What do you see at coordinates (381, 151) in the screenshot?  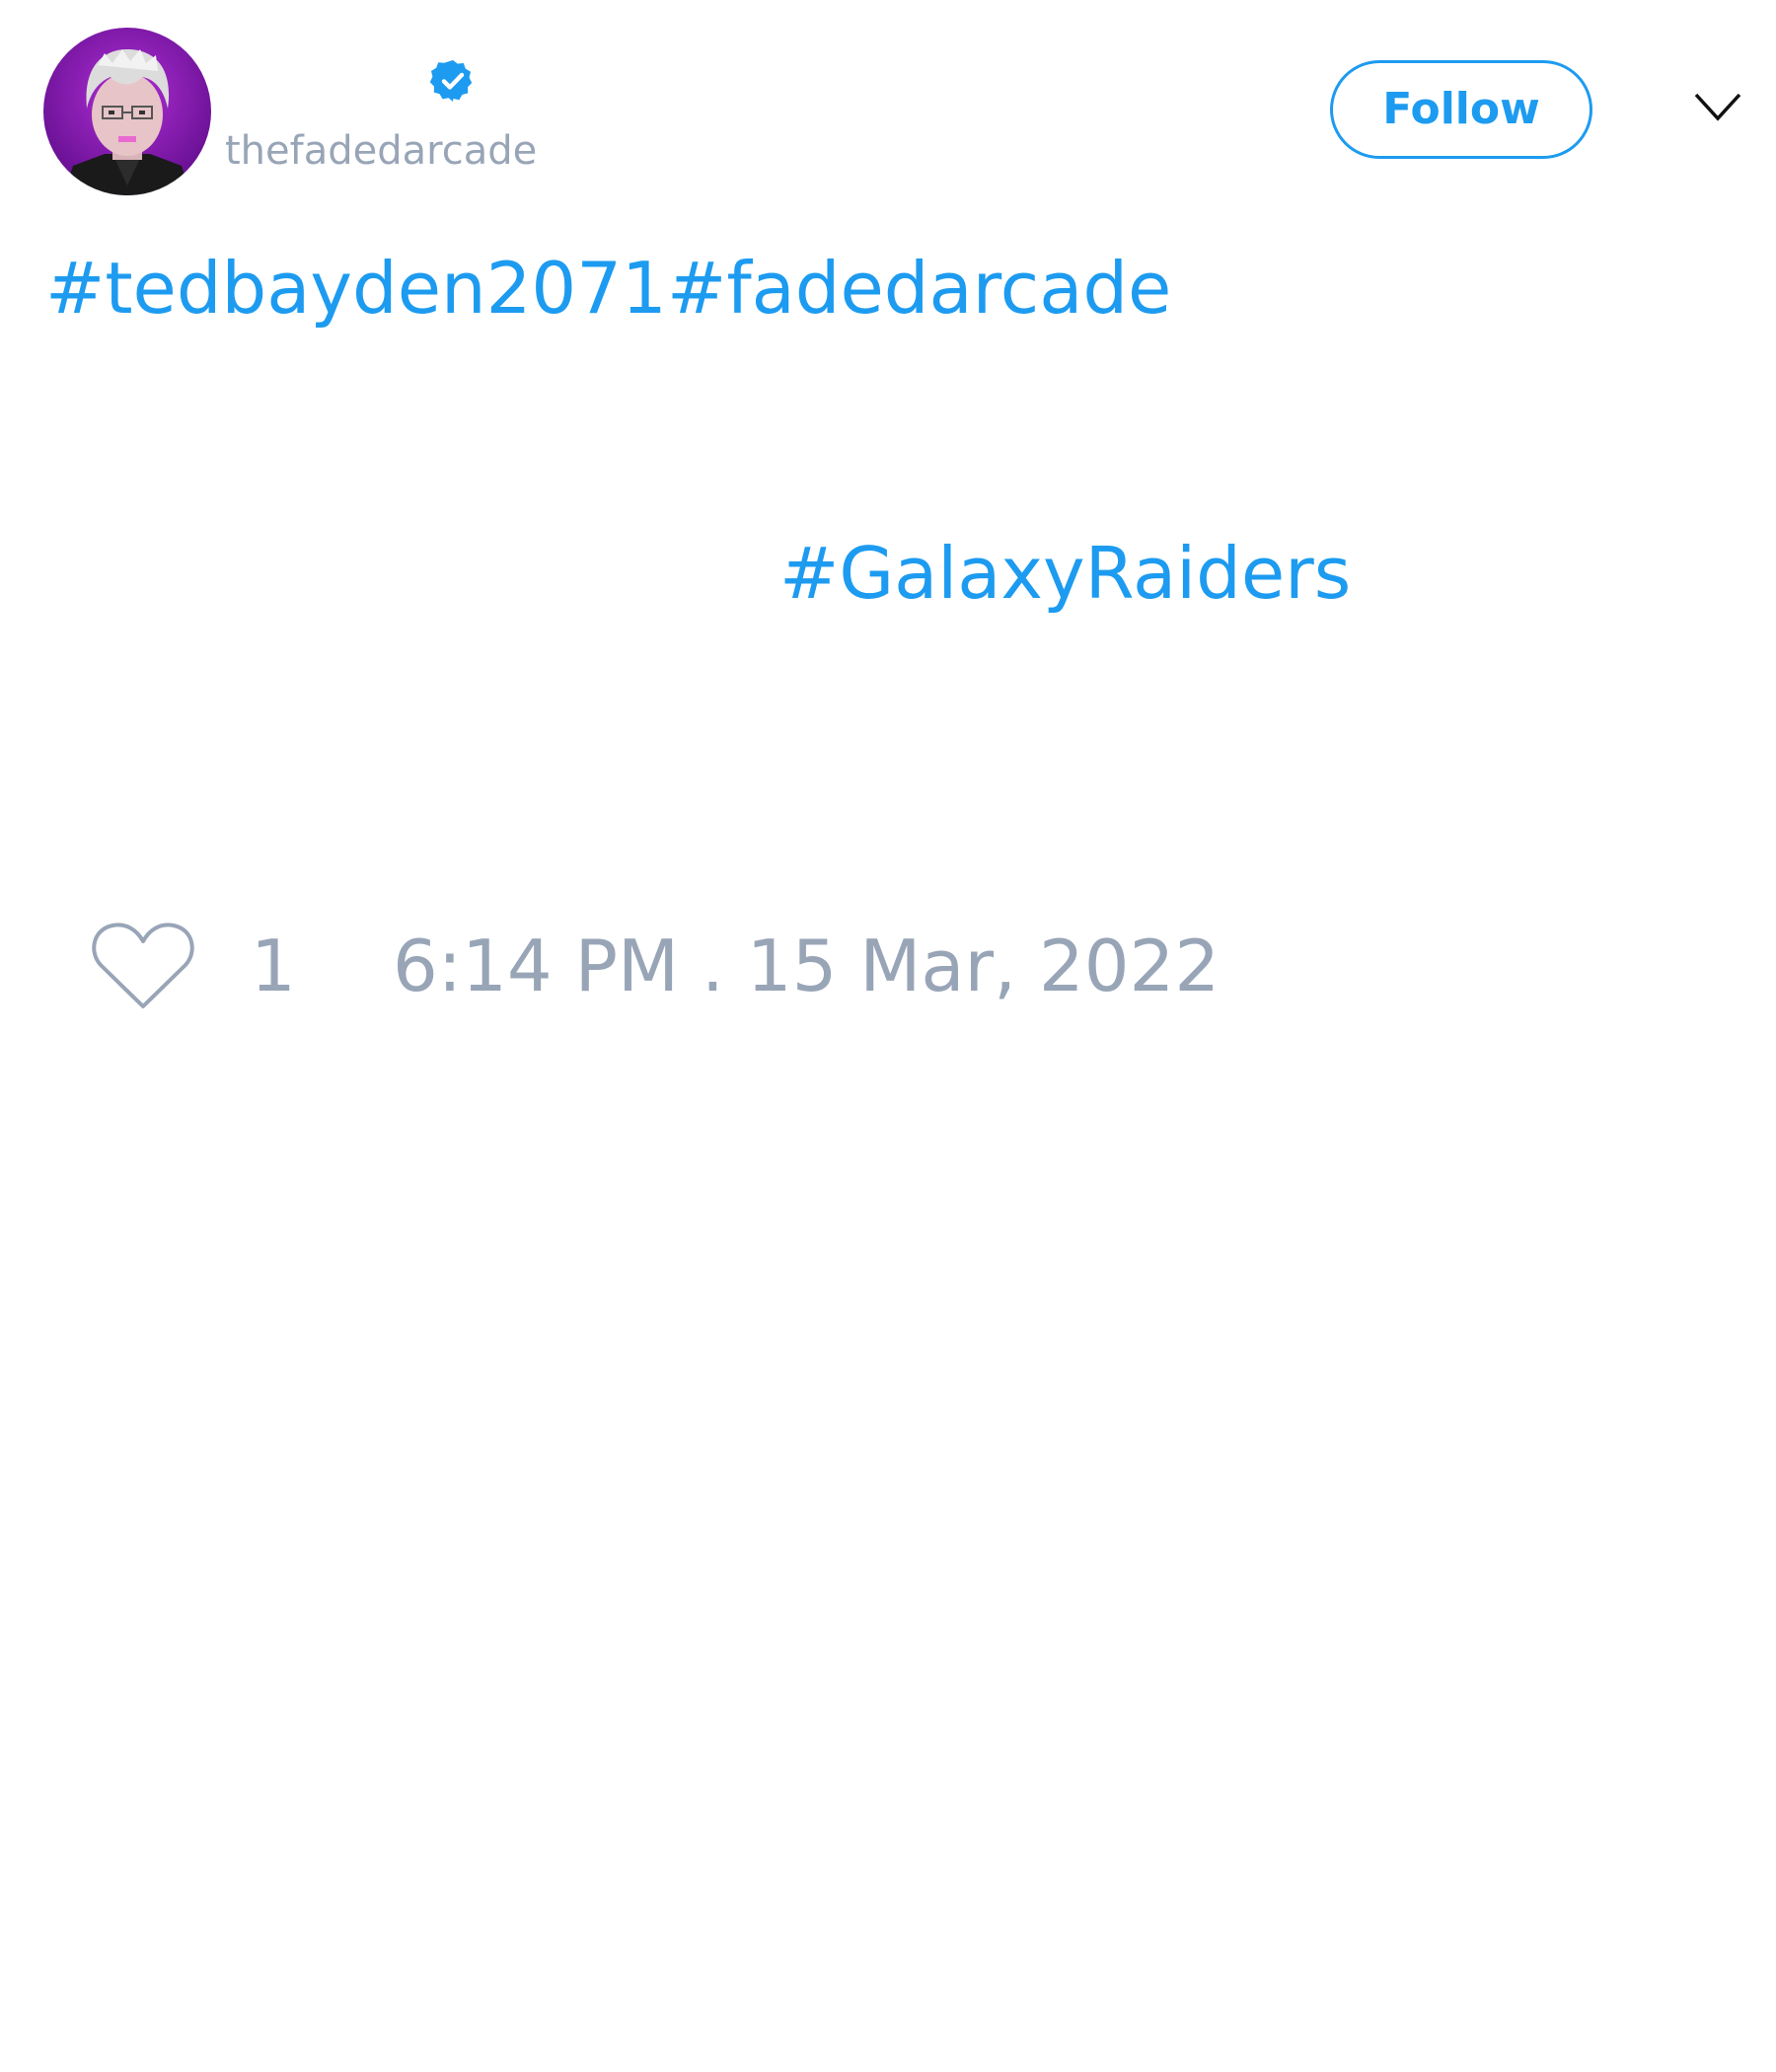 I see `user-handle: thefadedarcade` at bounding box center [381, 151].